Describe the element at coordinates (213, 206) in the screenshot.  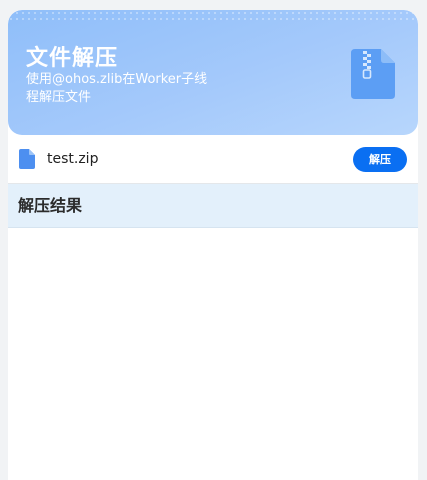
I see `result-header: 解压结果` at that location.